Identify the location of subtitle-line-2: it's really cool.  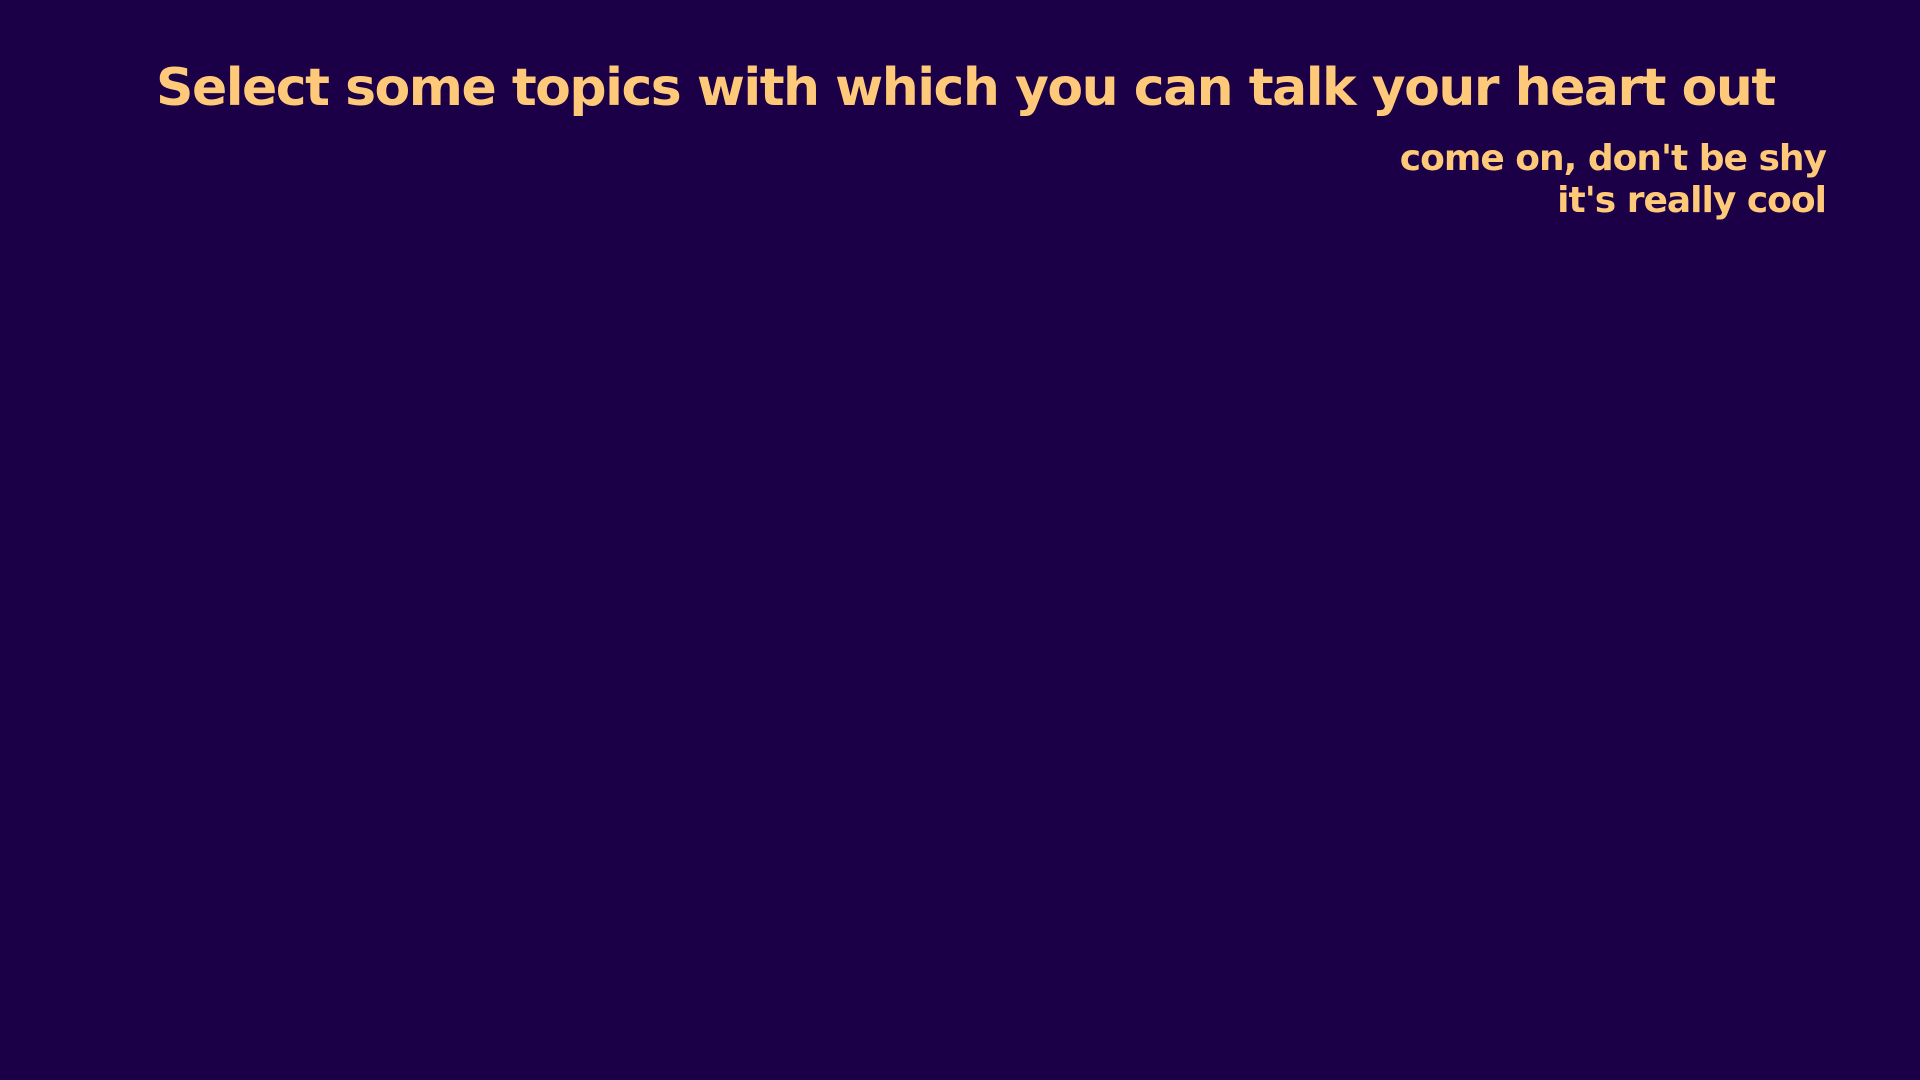
(1692, 200).